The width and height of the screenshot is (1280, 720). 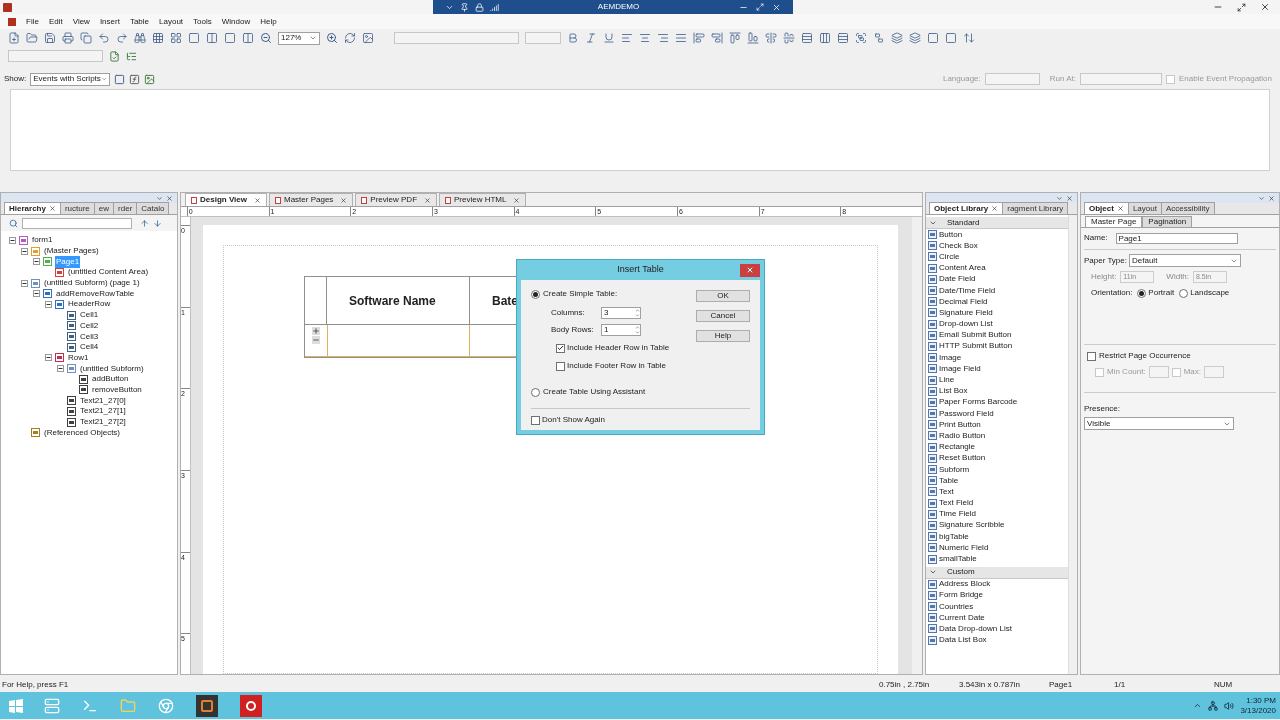 I want to click on grid-icon, so click(x=176, y=38).